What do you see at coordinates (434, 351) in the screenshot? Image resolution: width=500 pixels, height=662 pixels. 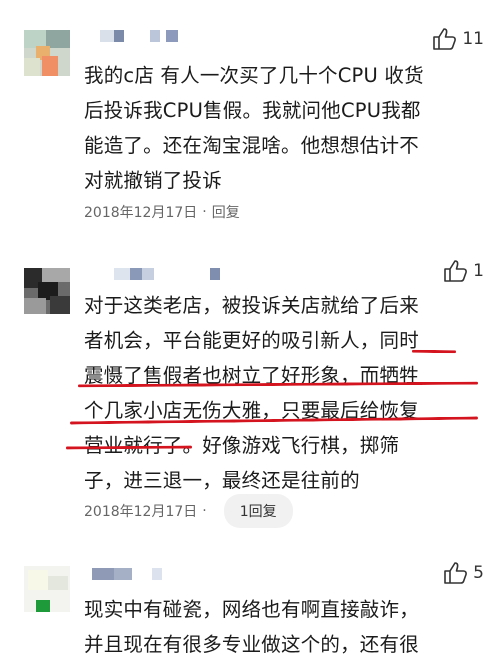 I see `red-underline-annotation` at bounding box center [434, 351].